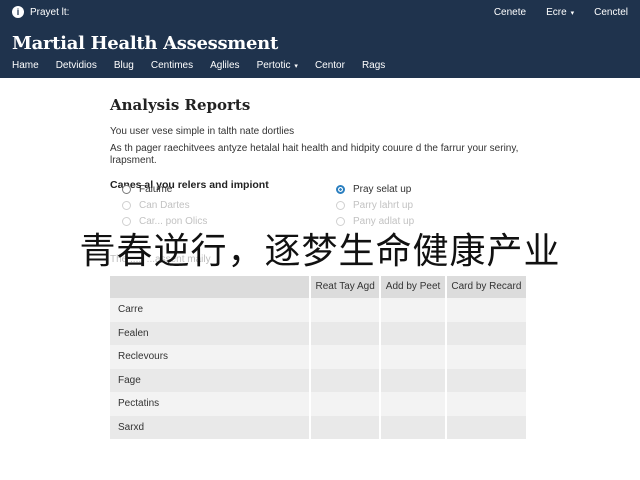  What do you see at coordinates (210, 333) in the screenshot?
I see `row-label: Fealen` at bounding box center [210, 333].